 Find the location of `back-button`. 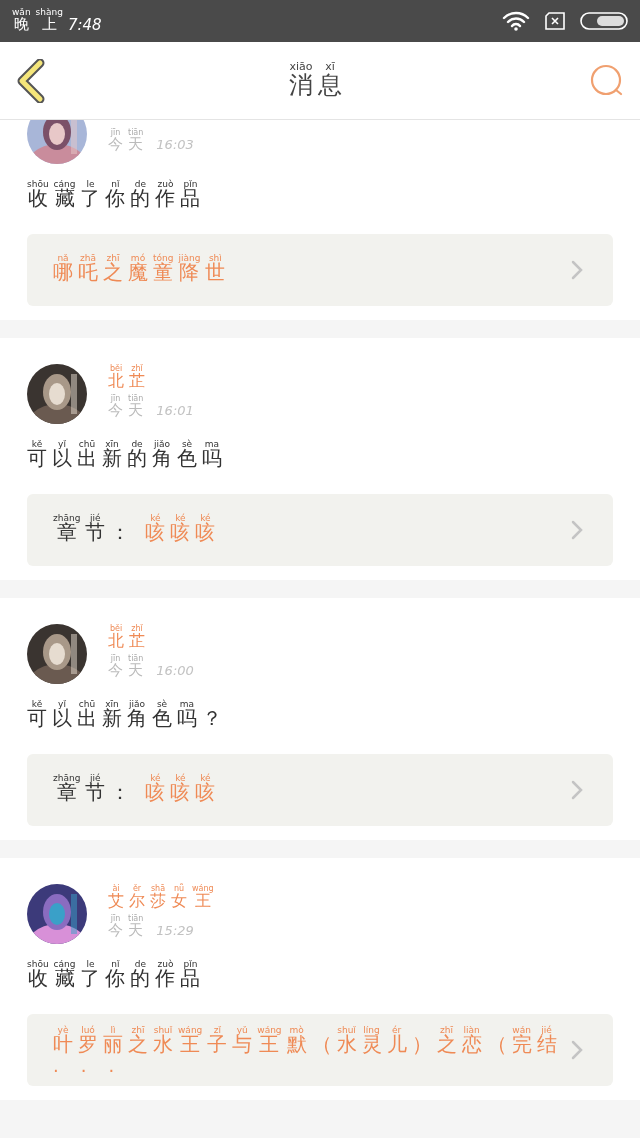

back-button is located at coordinates (31, 80).